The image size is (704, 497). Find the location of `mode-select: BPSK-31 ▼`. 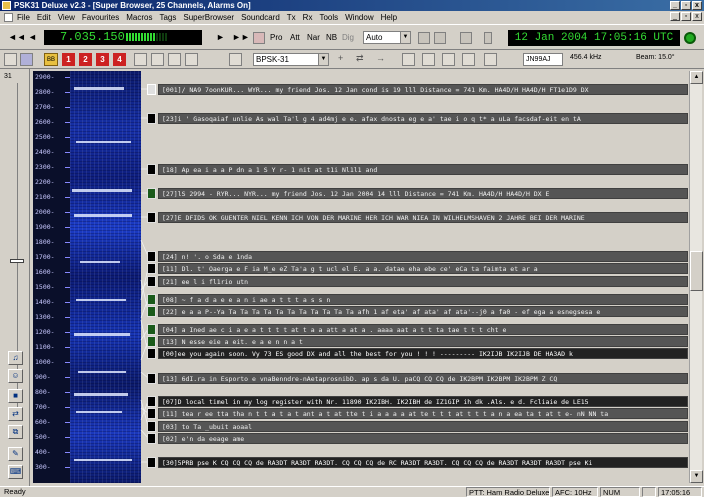

mode-select: BPSK-31 ▼ is located at coordinates (291, 59).